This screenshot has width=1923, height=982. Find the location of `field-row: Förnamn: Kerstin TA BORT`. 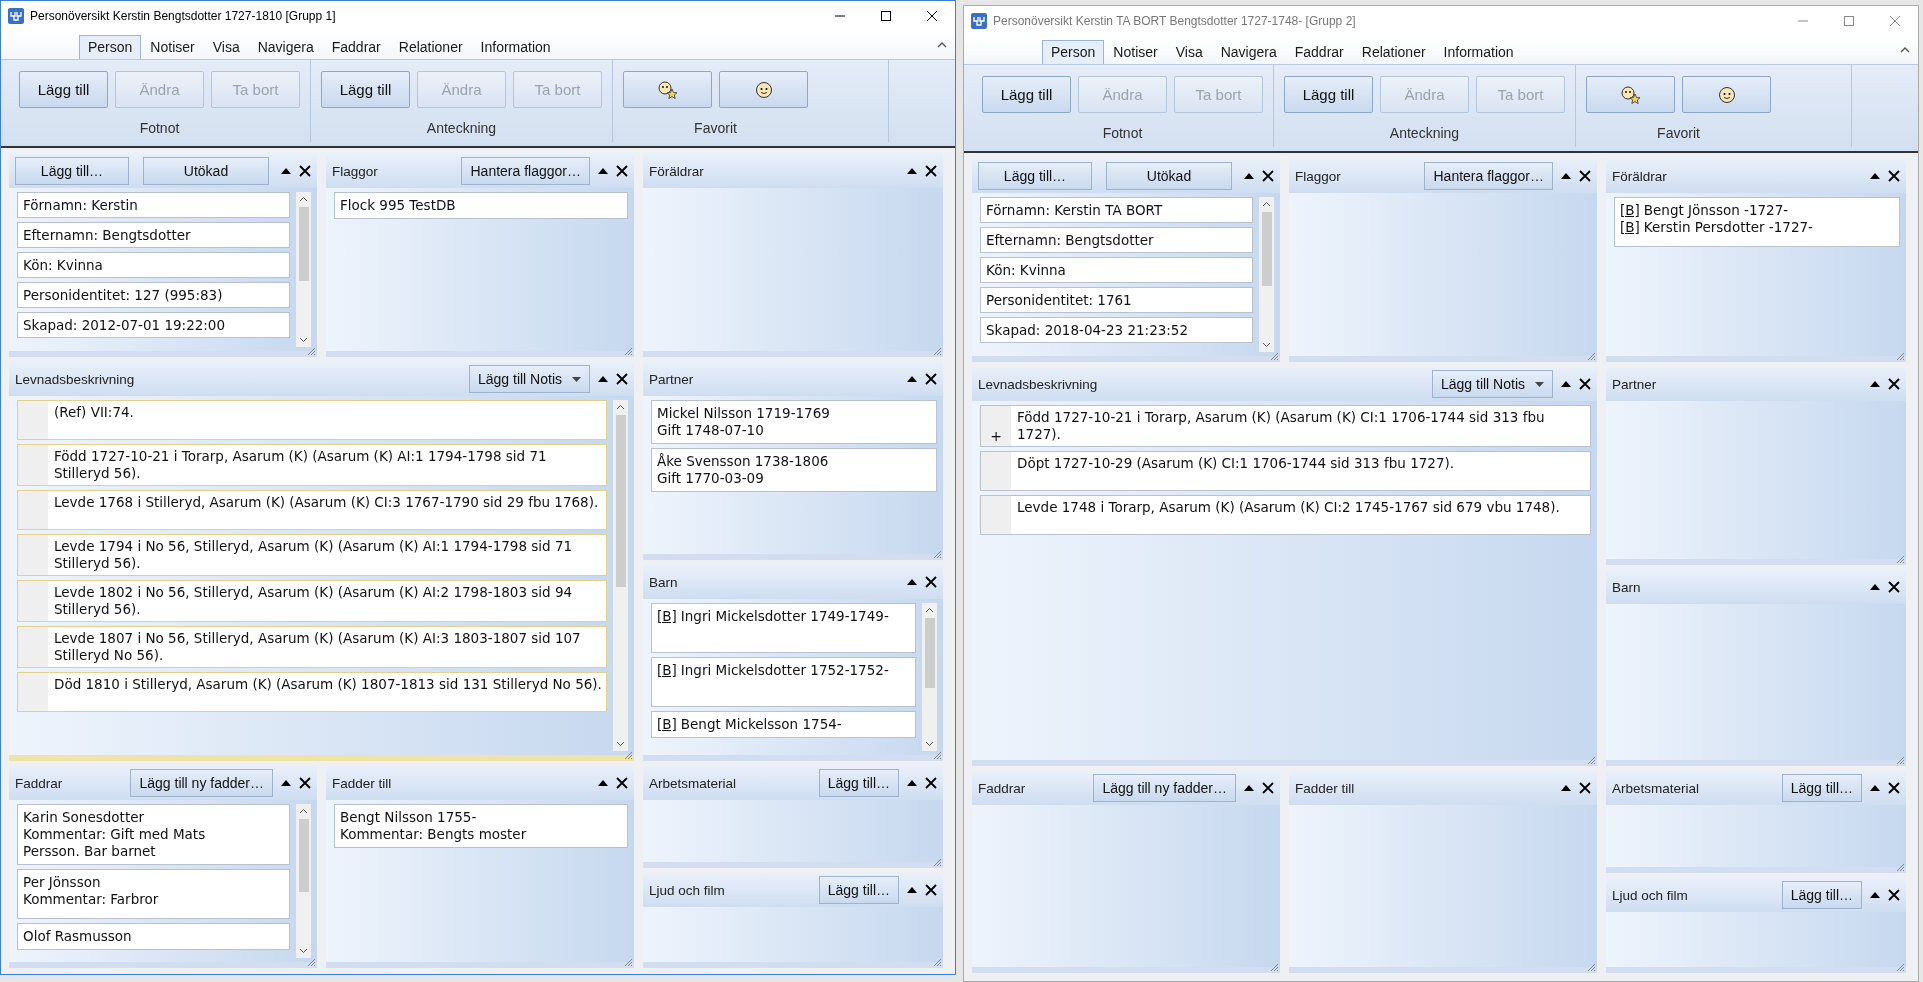

field-row: Förnamn: Kerstin TA BORT is located at coordinates (1116, 210).